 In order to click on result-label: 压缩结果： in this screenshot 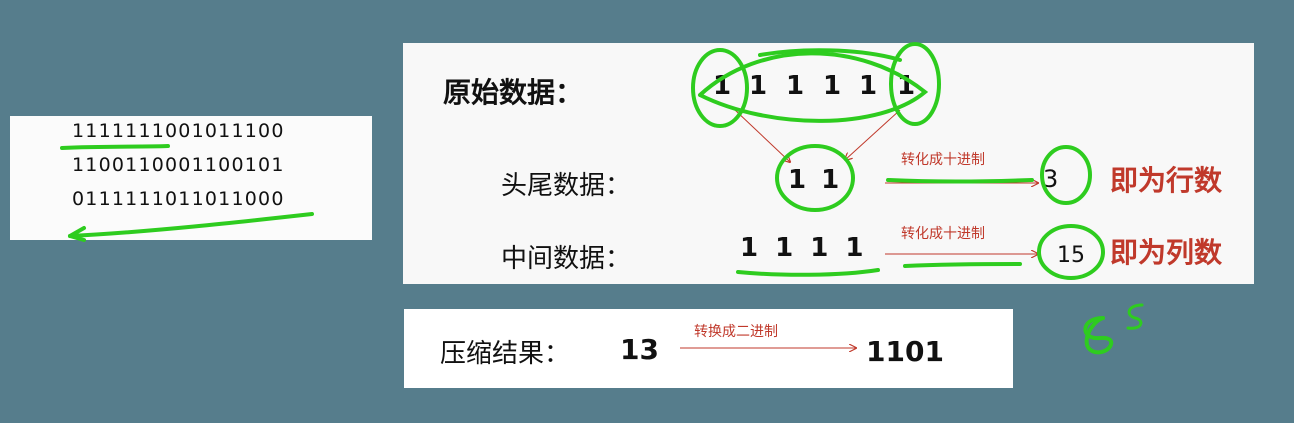, I will do `click(505, 354)`.